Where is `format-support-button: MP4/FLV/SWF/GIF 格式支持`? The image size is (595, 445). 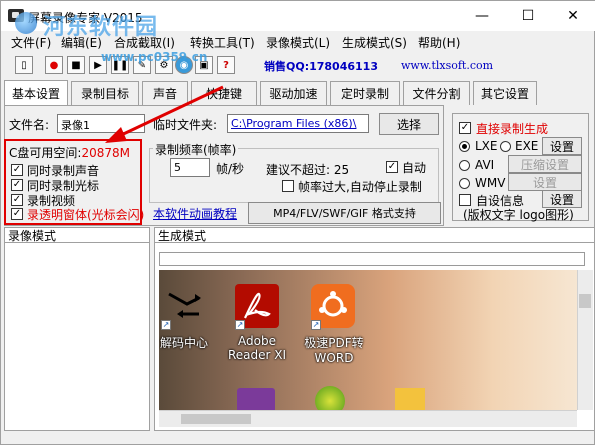 format-support-button: MP4/FLV/SWF/GIF 格式支持 is located at coordinates (344, 213).